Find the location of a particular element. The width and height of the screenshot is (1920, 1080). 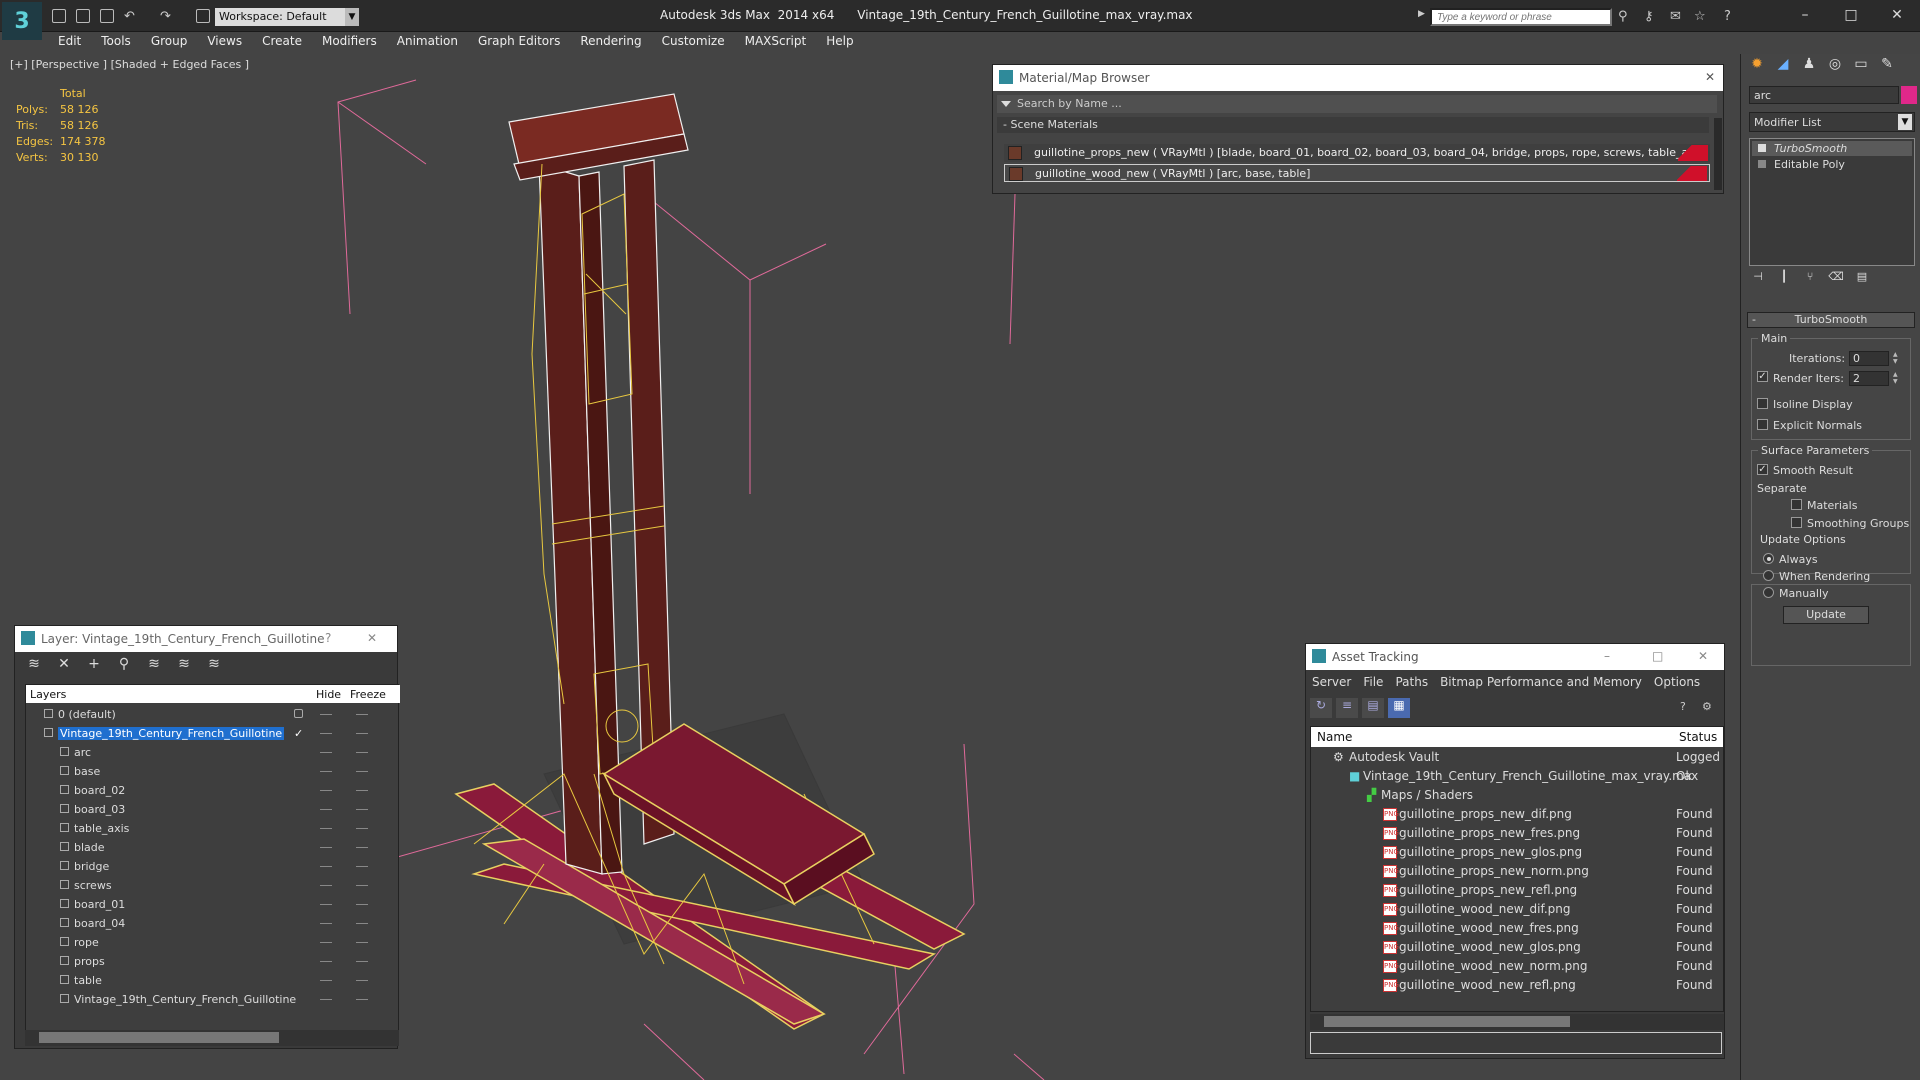

render-iters-checkbox: ✓ is located at coordinates (1762, 376).